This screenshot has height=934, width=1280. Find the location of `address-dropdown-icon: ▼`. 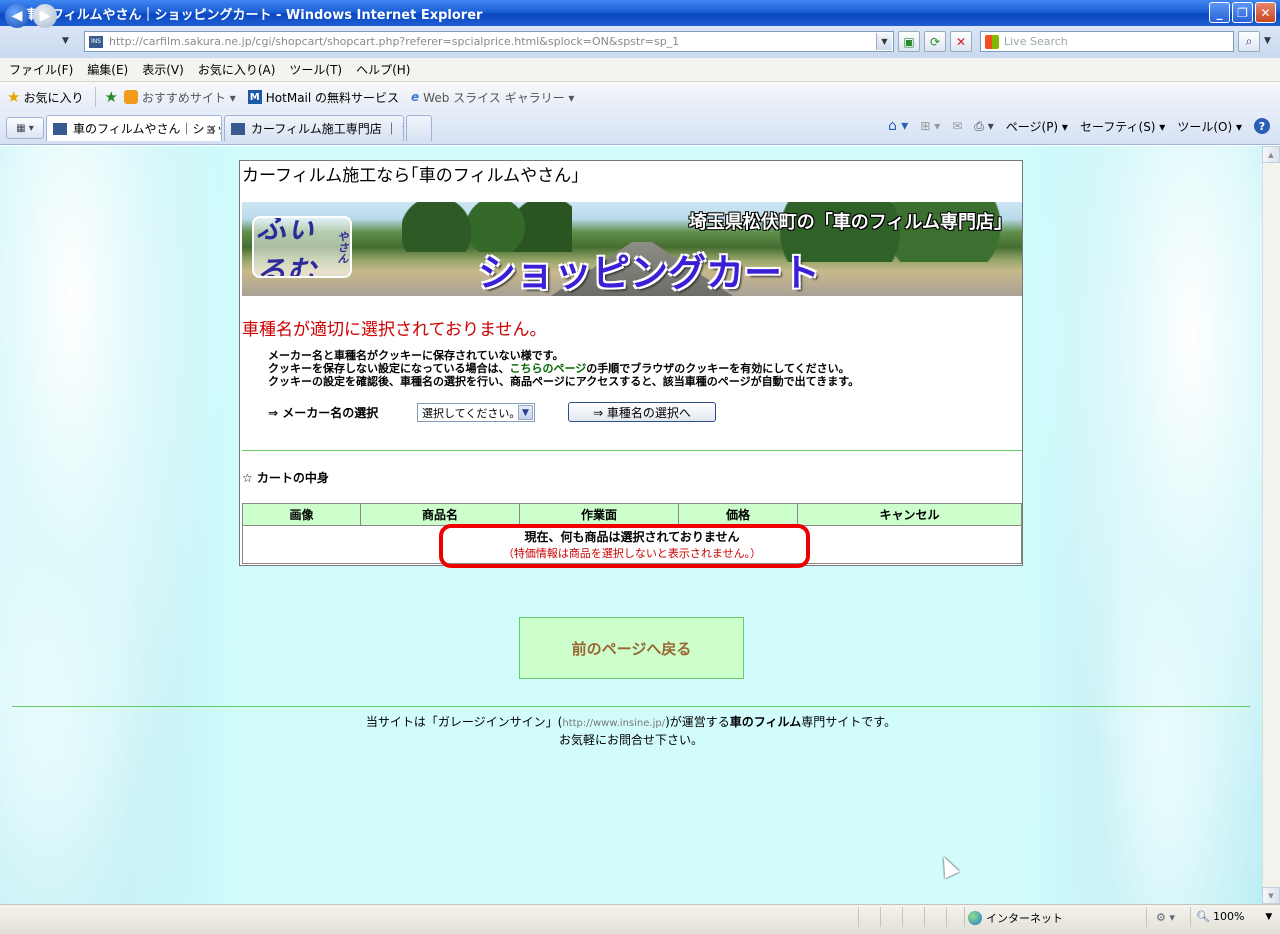

address-dropdown-icon: ▼ is located at coordinates (884, 41).